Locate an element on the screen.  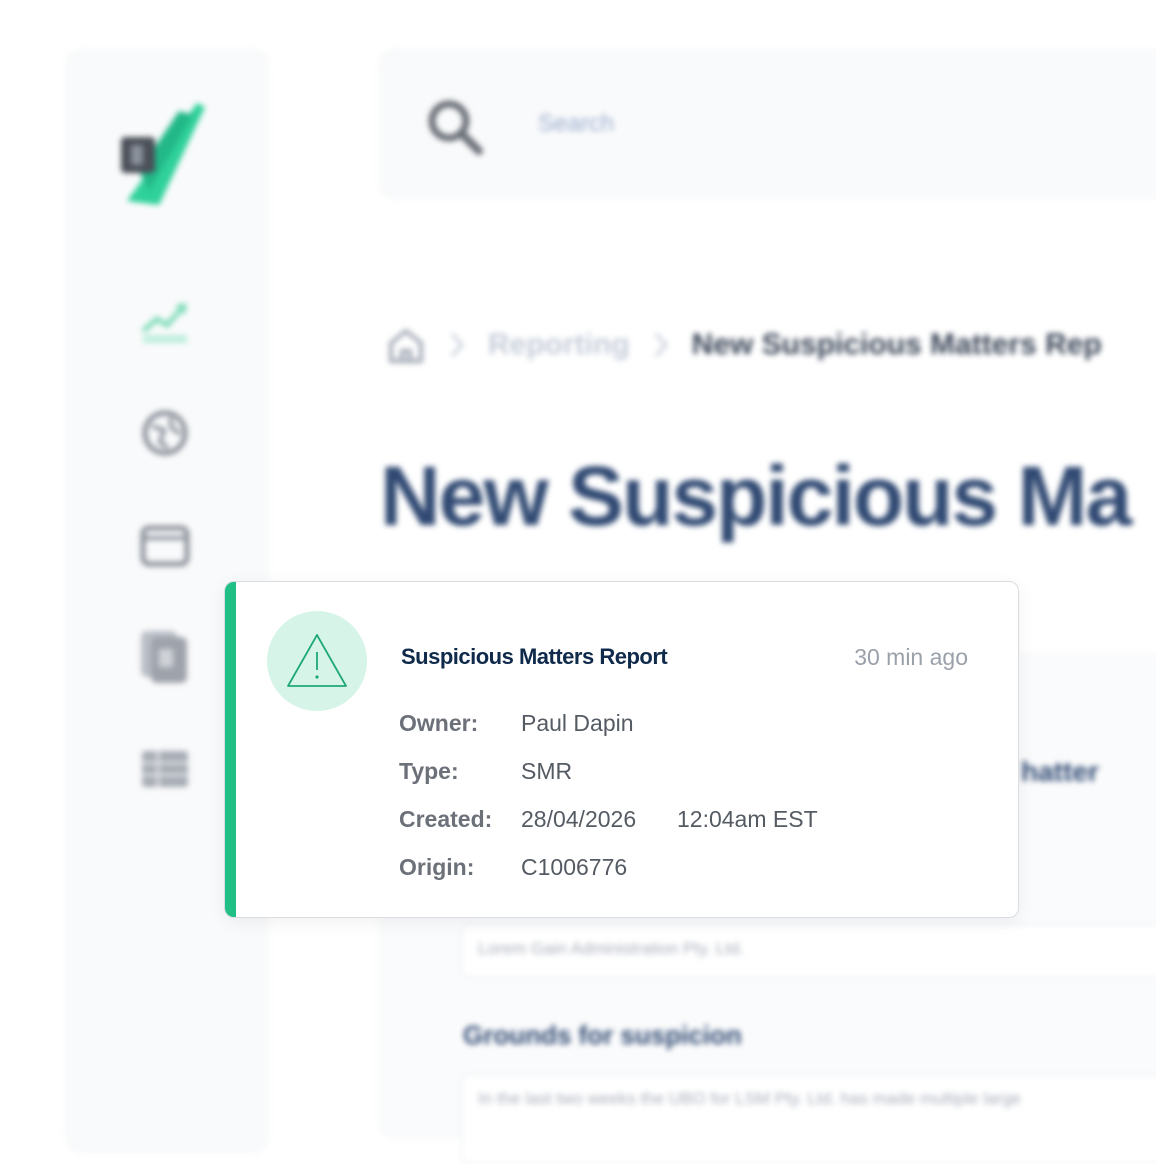
table-icon is located at coordinates (165, 769).